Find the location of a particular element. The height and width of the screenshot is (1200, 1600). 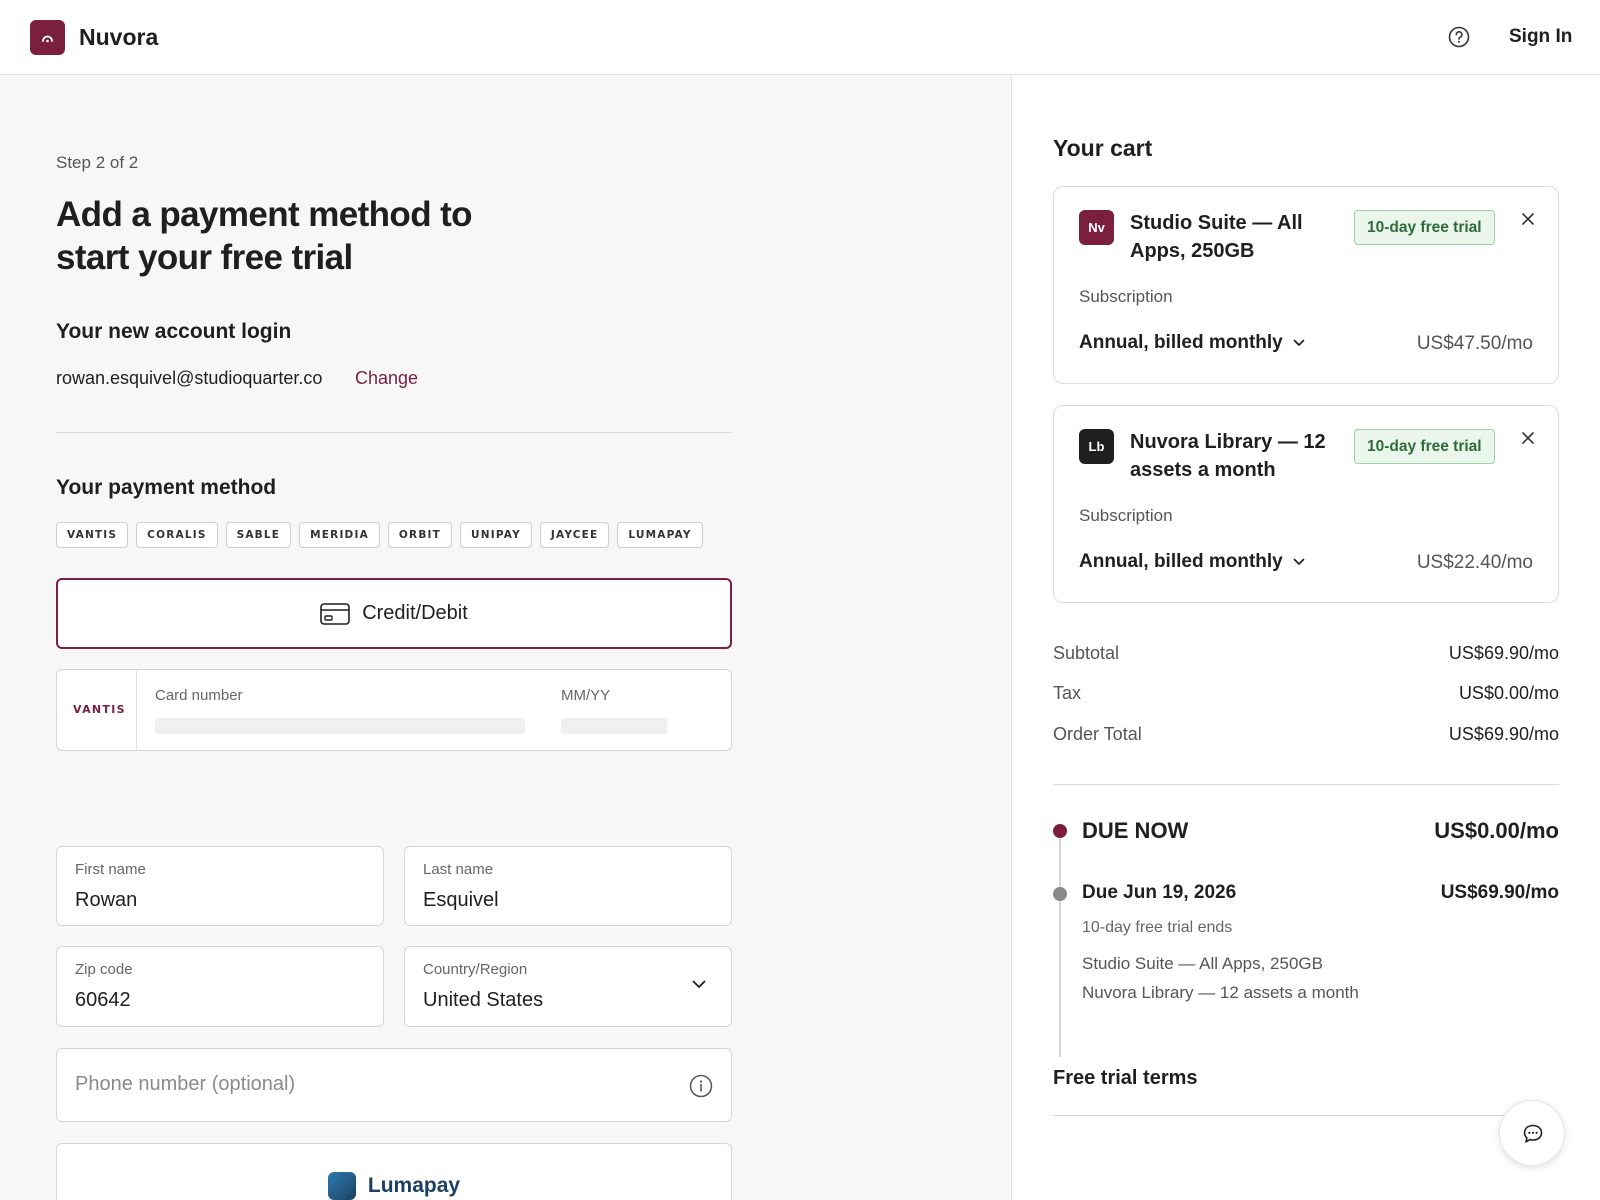

card-brand-chip: SABLE is located at coordinates (258, 535).